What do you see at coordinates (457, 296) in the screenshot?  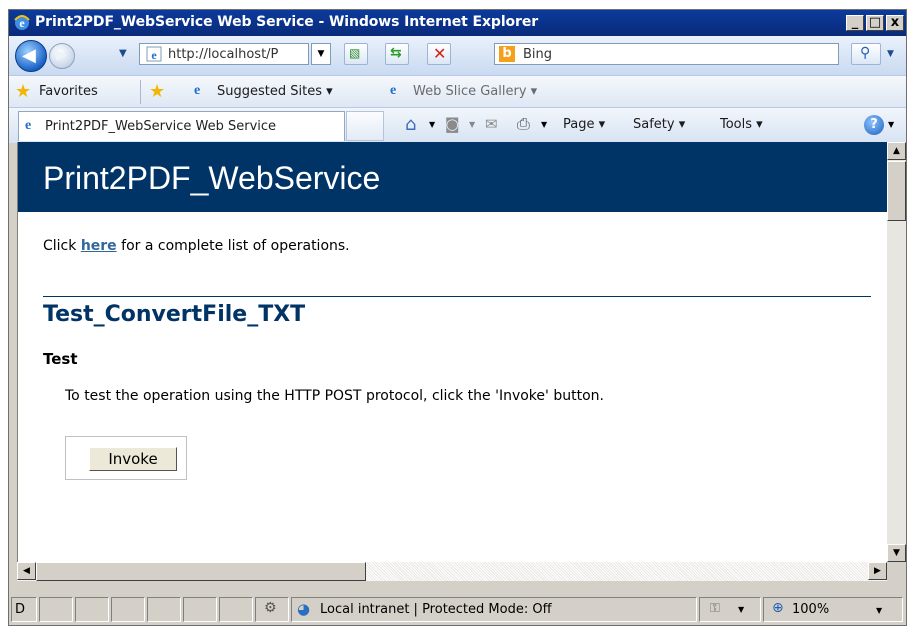 I see `section-divider` at bounding box center [457, 296].